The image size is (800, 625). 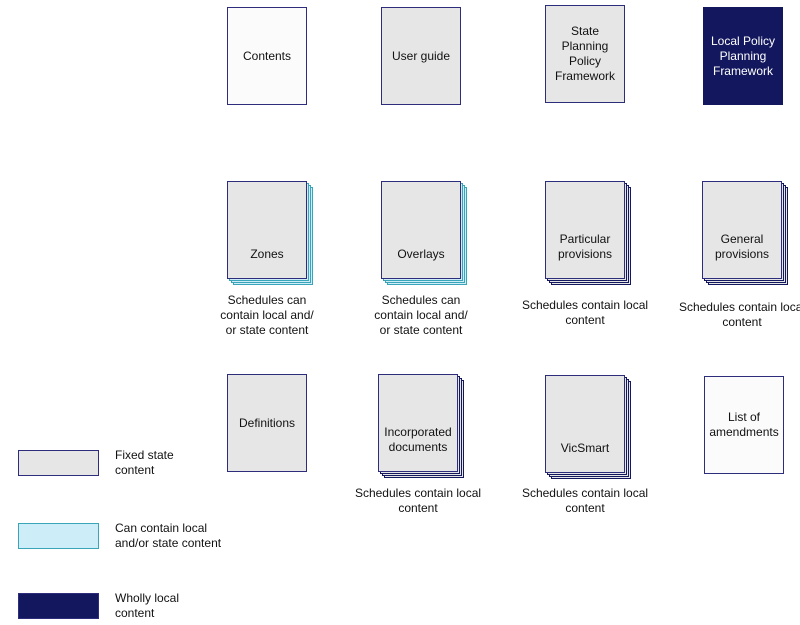 I want to click on box-label: State Planning Policy Framework, so click(x=584, y=53).